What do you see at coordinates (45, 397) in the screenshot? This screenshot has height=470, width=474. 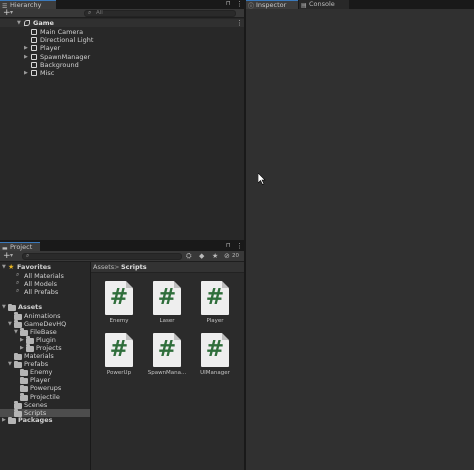 I see `asset-folder-row: Projectile` at bounding box center [45, 397].